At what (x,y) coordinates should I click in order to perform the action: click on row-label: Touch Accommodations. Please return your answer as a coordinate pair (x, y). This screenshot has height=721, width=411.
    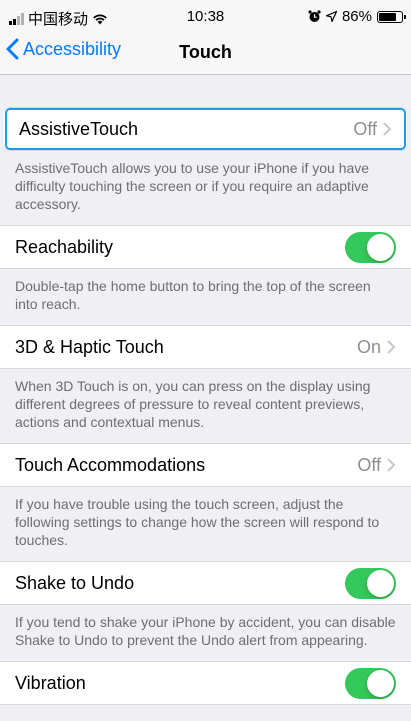
    Looking at the image, I should click on (110, 464).